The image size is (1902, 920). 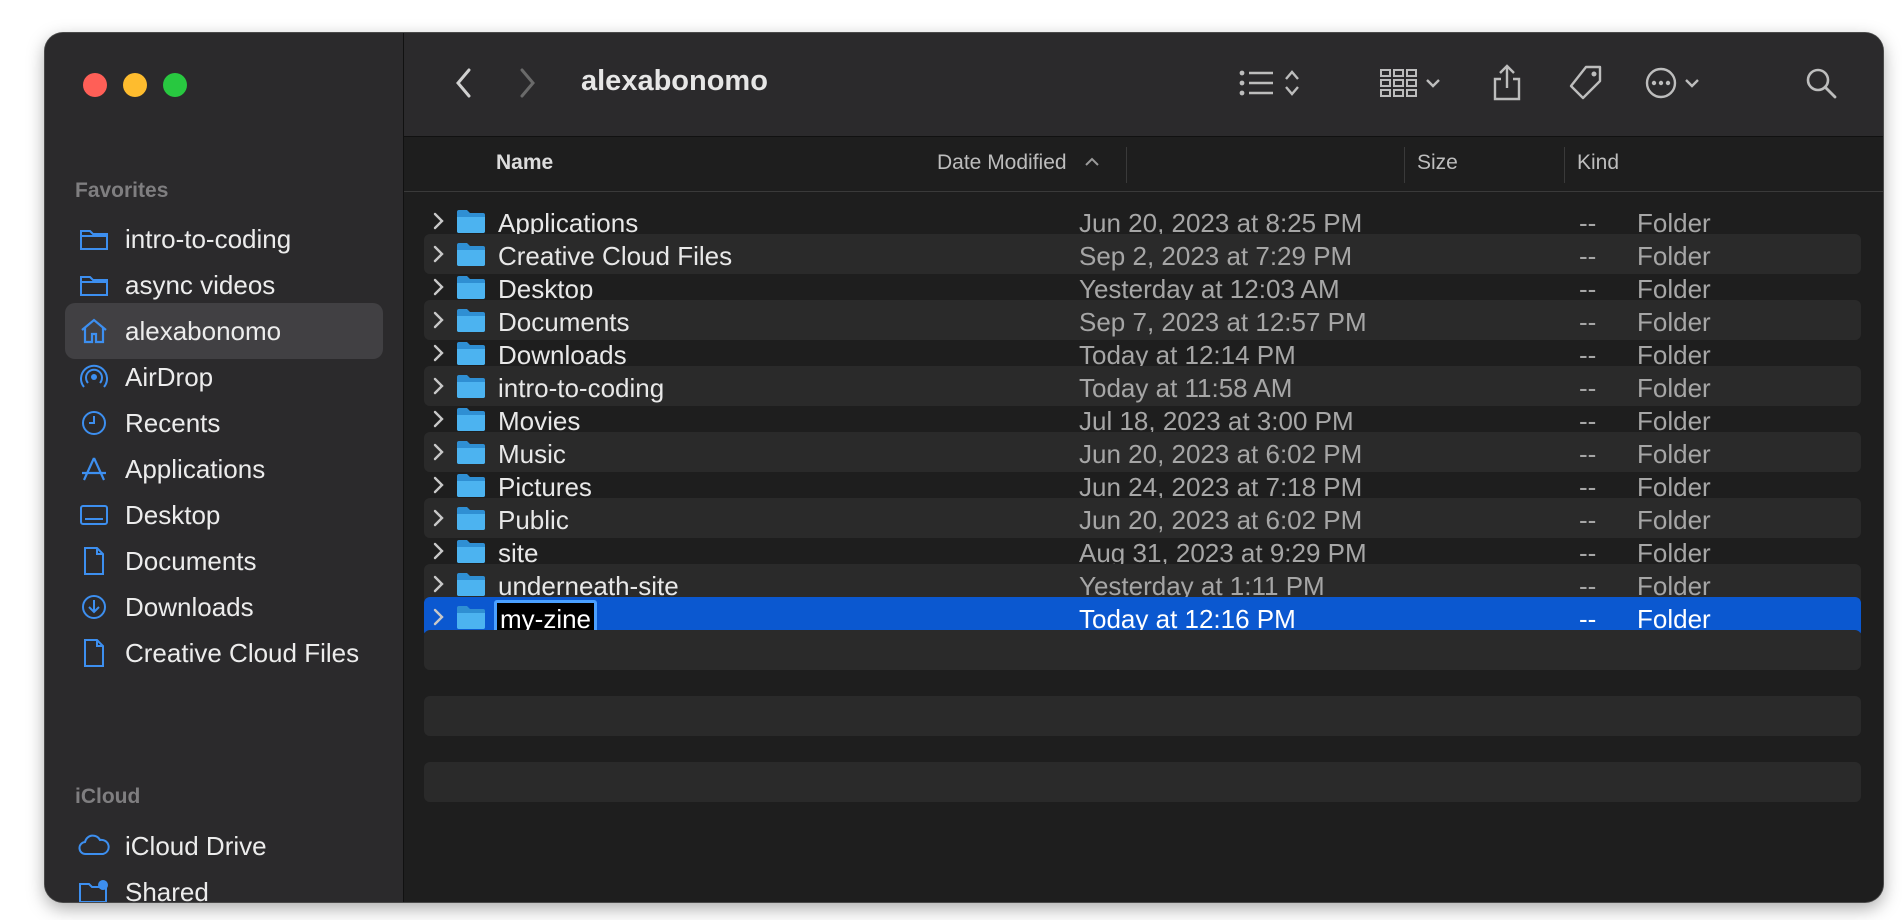 I want to click on chevron-right-icon, so click(x=527, y=85).